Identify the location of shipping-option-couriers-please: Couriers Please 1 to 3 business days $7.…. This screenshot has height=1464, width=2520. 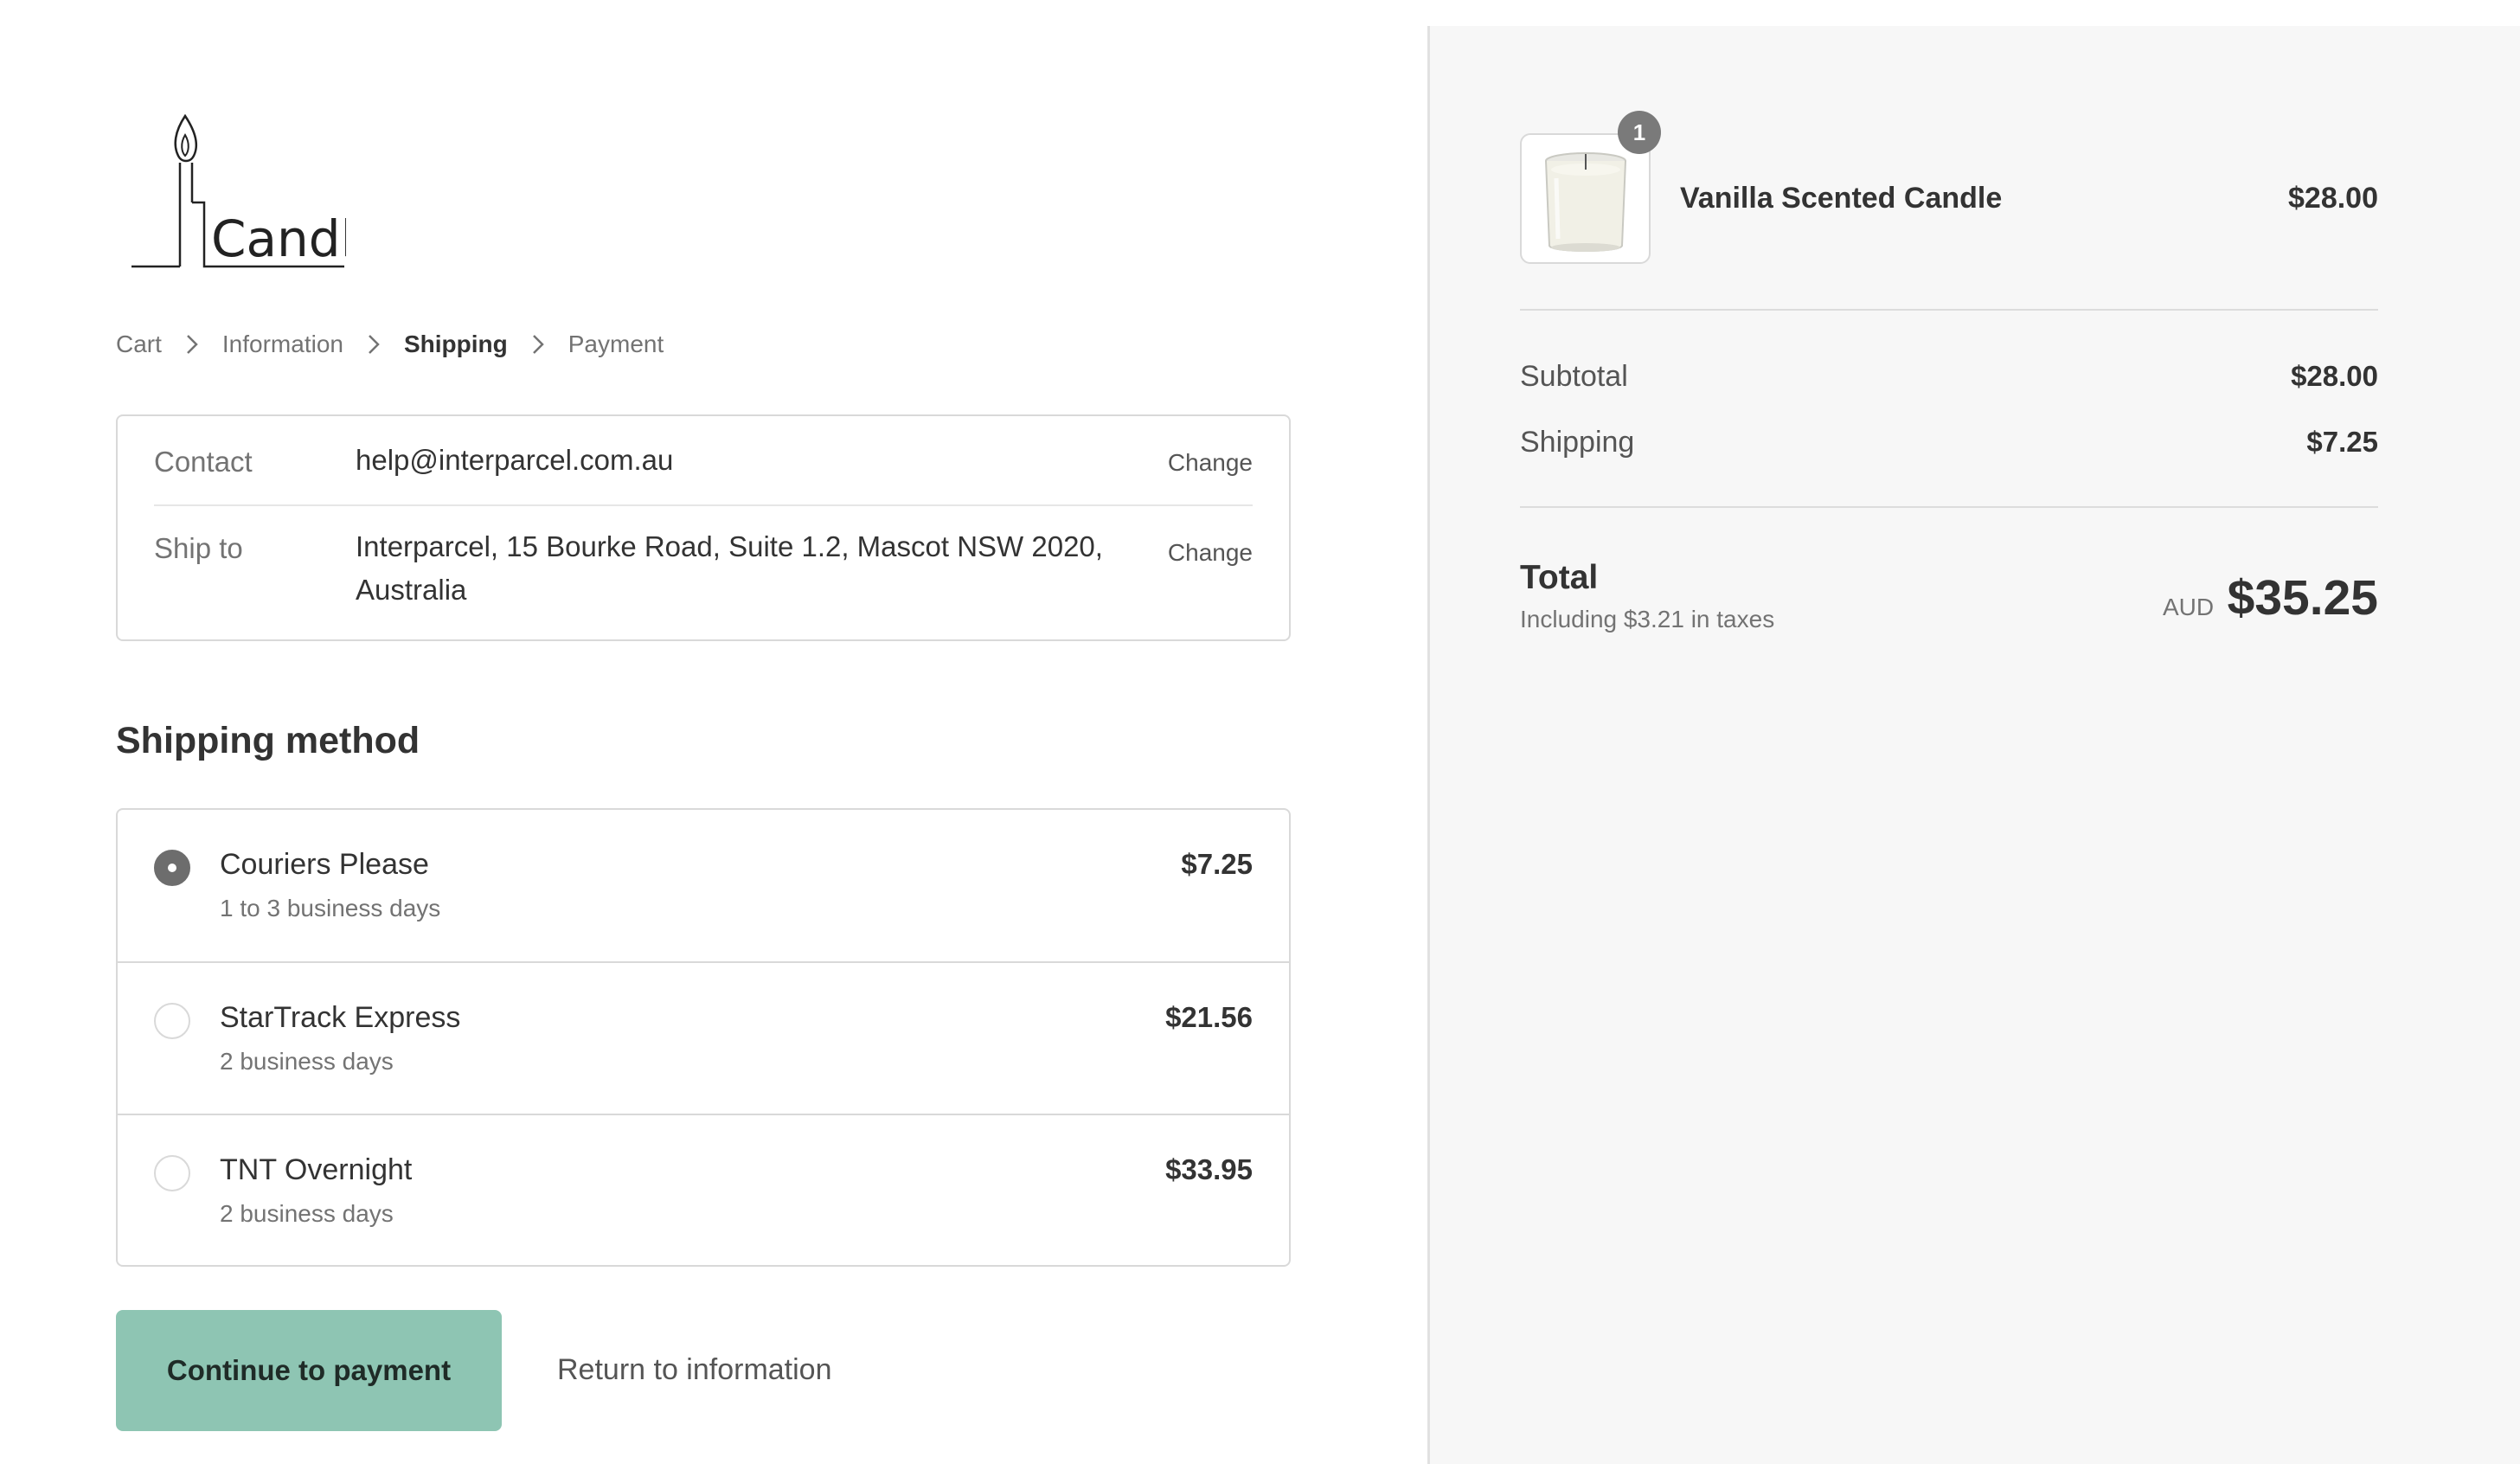
(703, 886).